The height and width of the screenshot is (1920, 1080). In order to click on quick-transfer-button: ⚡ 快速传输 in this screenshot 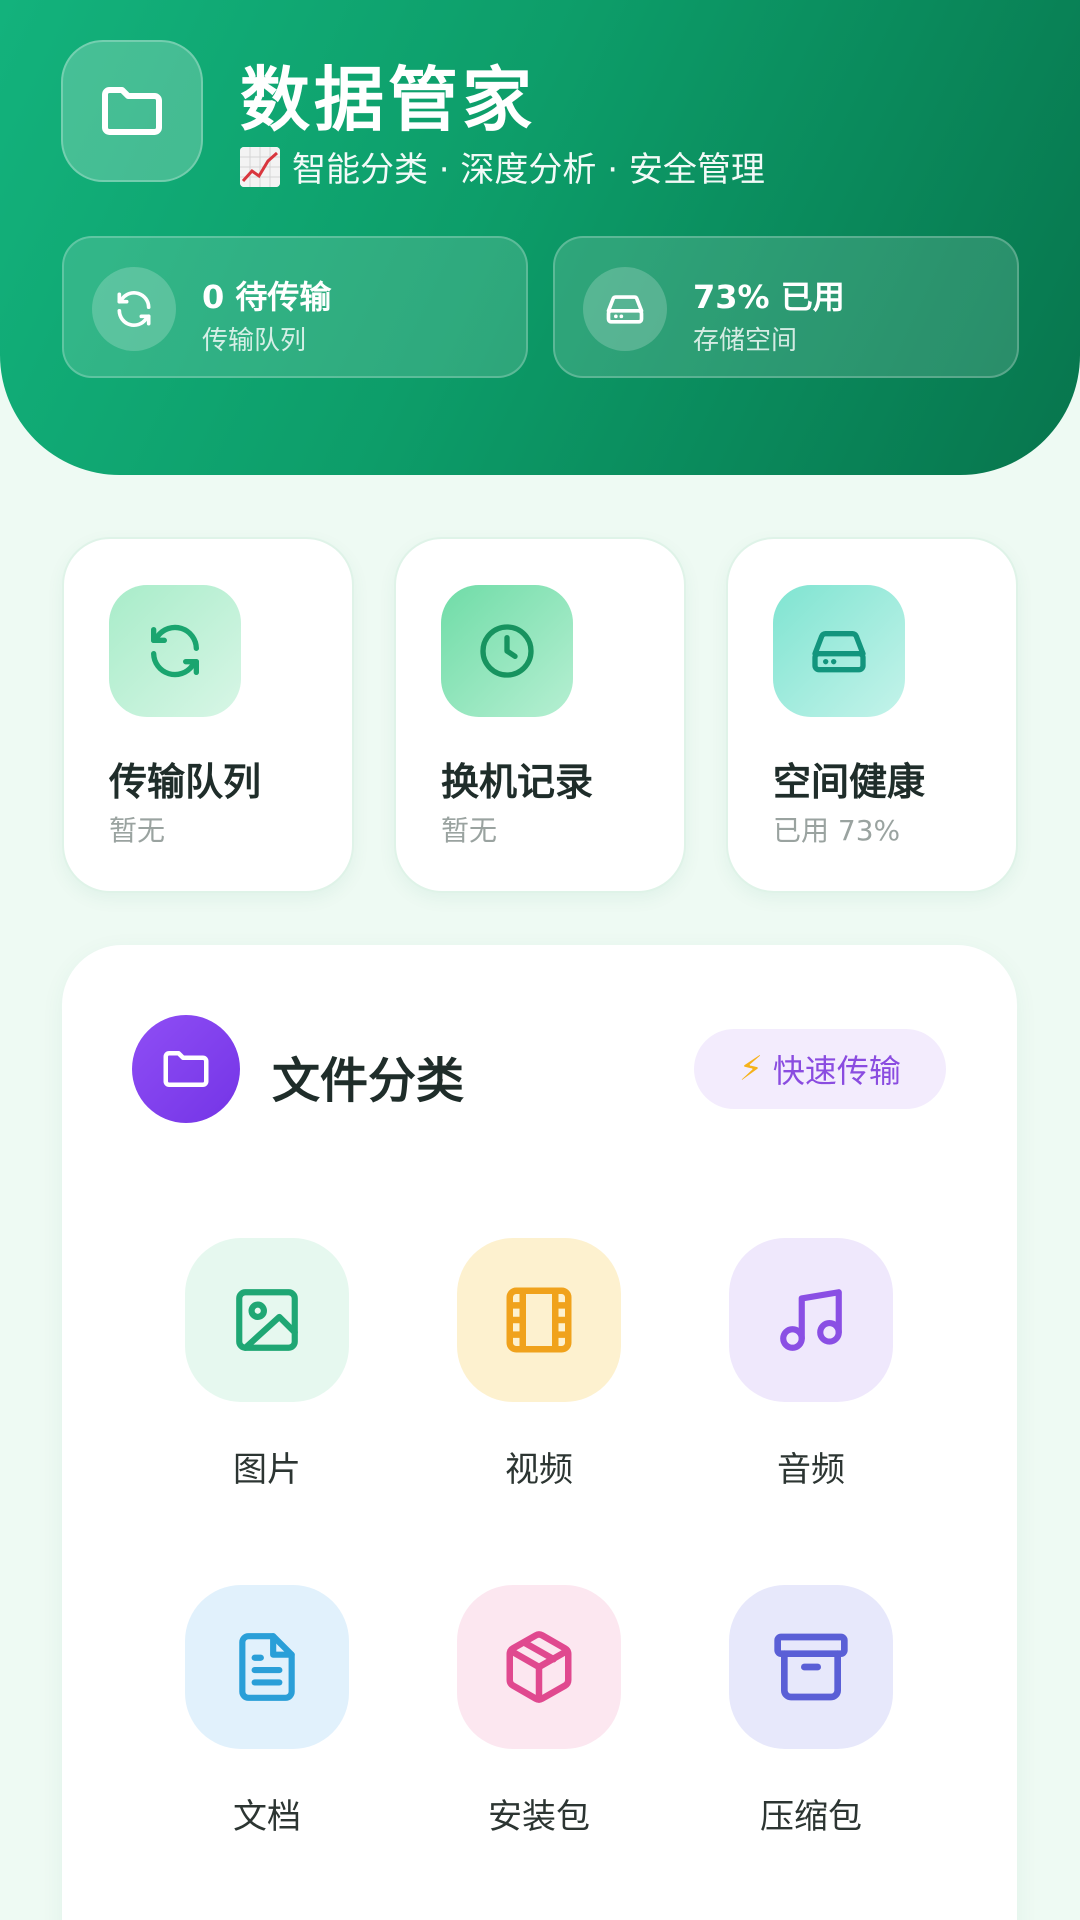, I will do `click(820, 1069)`.